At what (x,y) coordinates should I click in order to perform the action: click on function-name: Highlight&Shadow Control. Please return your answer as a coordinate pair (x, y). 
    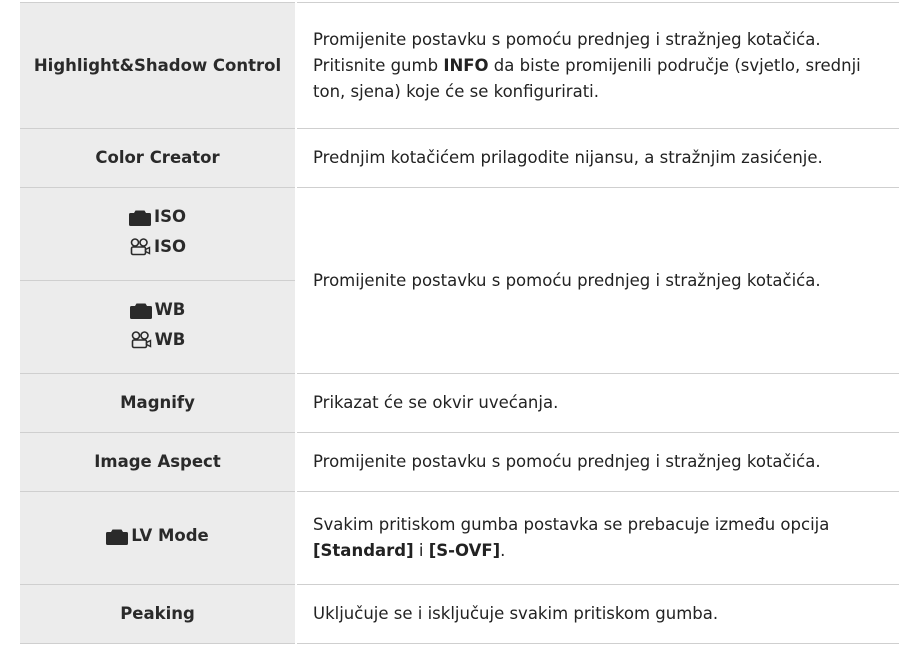
    Looking at the image, I should click on (158, 65).